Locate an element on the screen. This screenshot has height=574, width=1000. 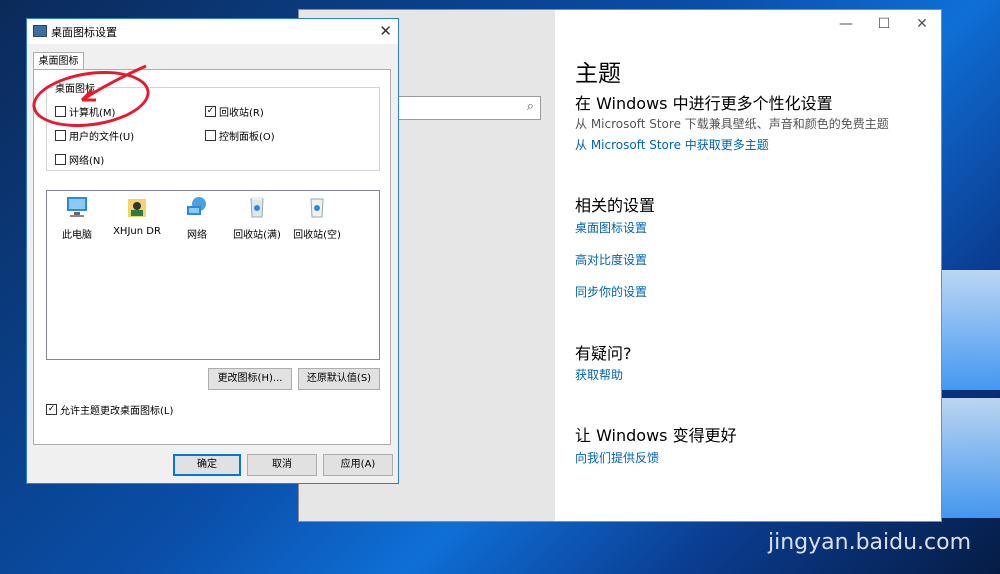
checkbox-label: 控制面板(O) is located at coordinates (247, 137).